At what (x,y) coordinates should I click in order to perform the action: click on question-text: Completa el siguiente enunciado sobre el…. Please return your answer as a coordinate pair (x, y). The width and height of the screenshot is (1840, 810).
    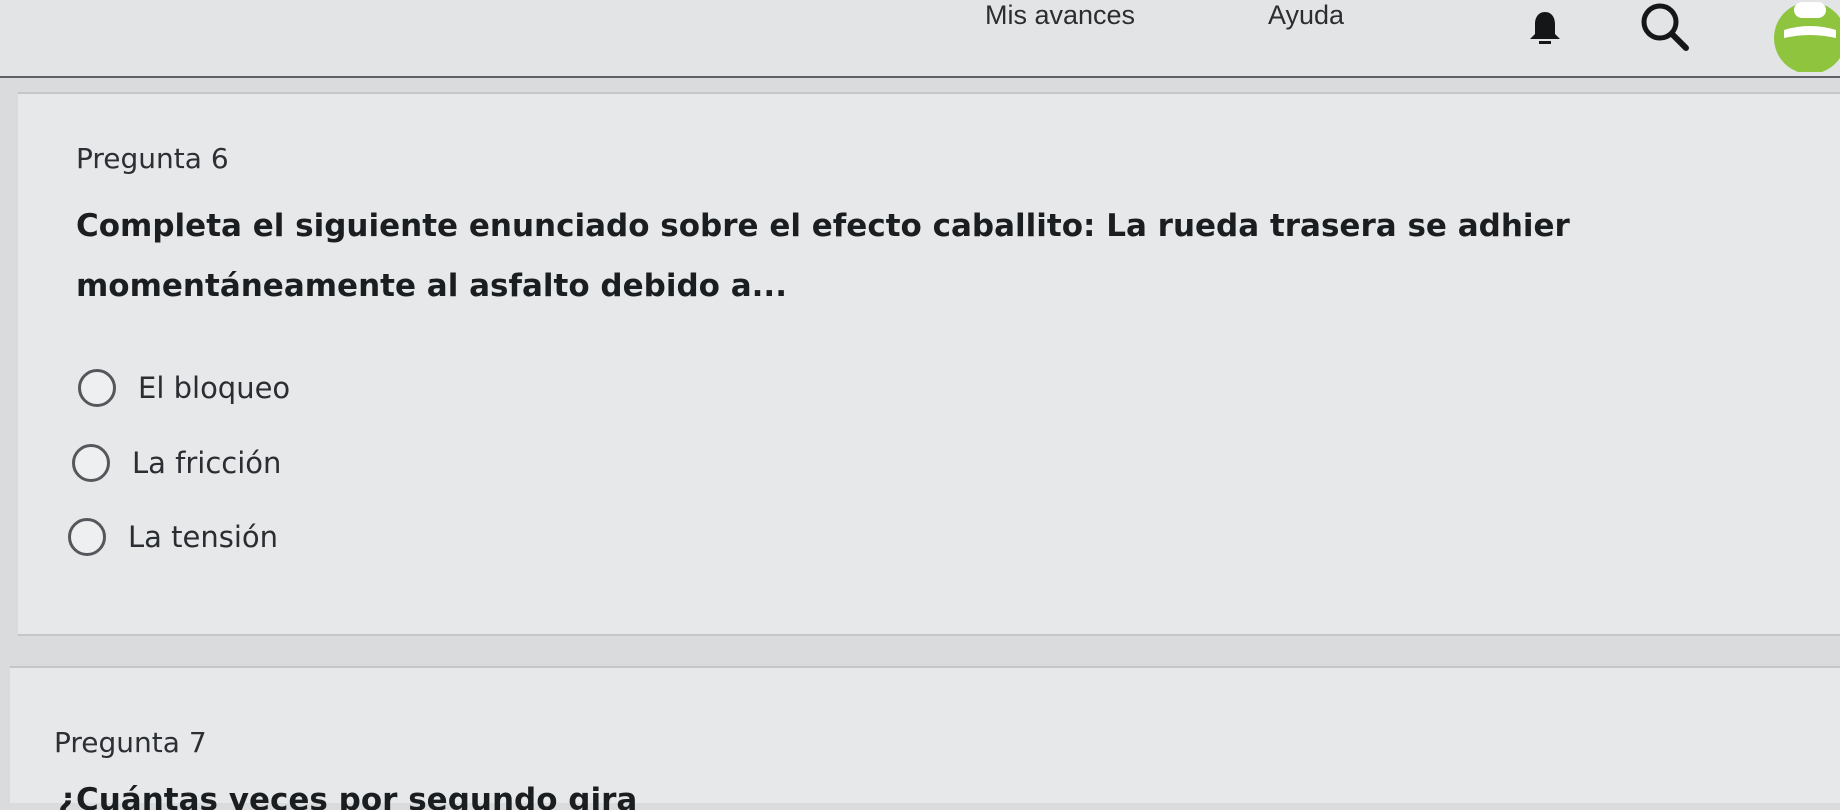
    Looking at the image, I should click on (823, 256).